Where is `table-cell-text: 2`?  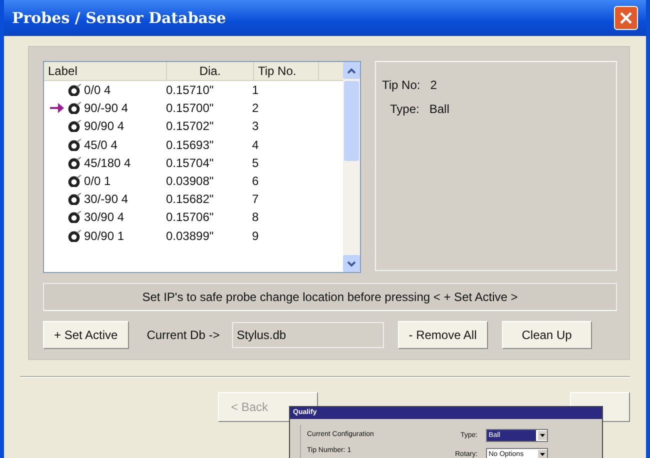 table-cell-text: 2 is located at coordinates (256, 108).